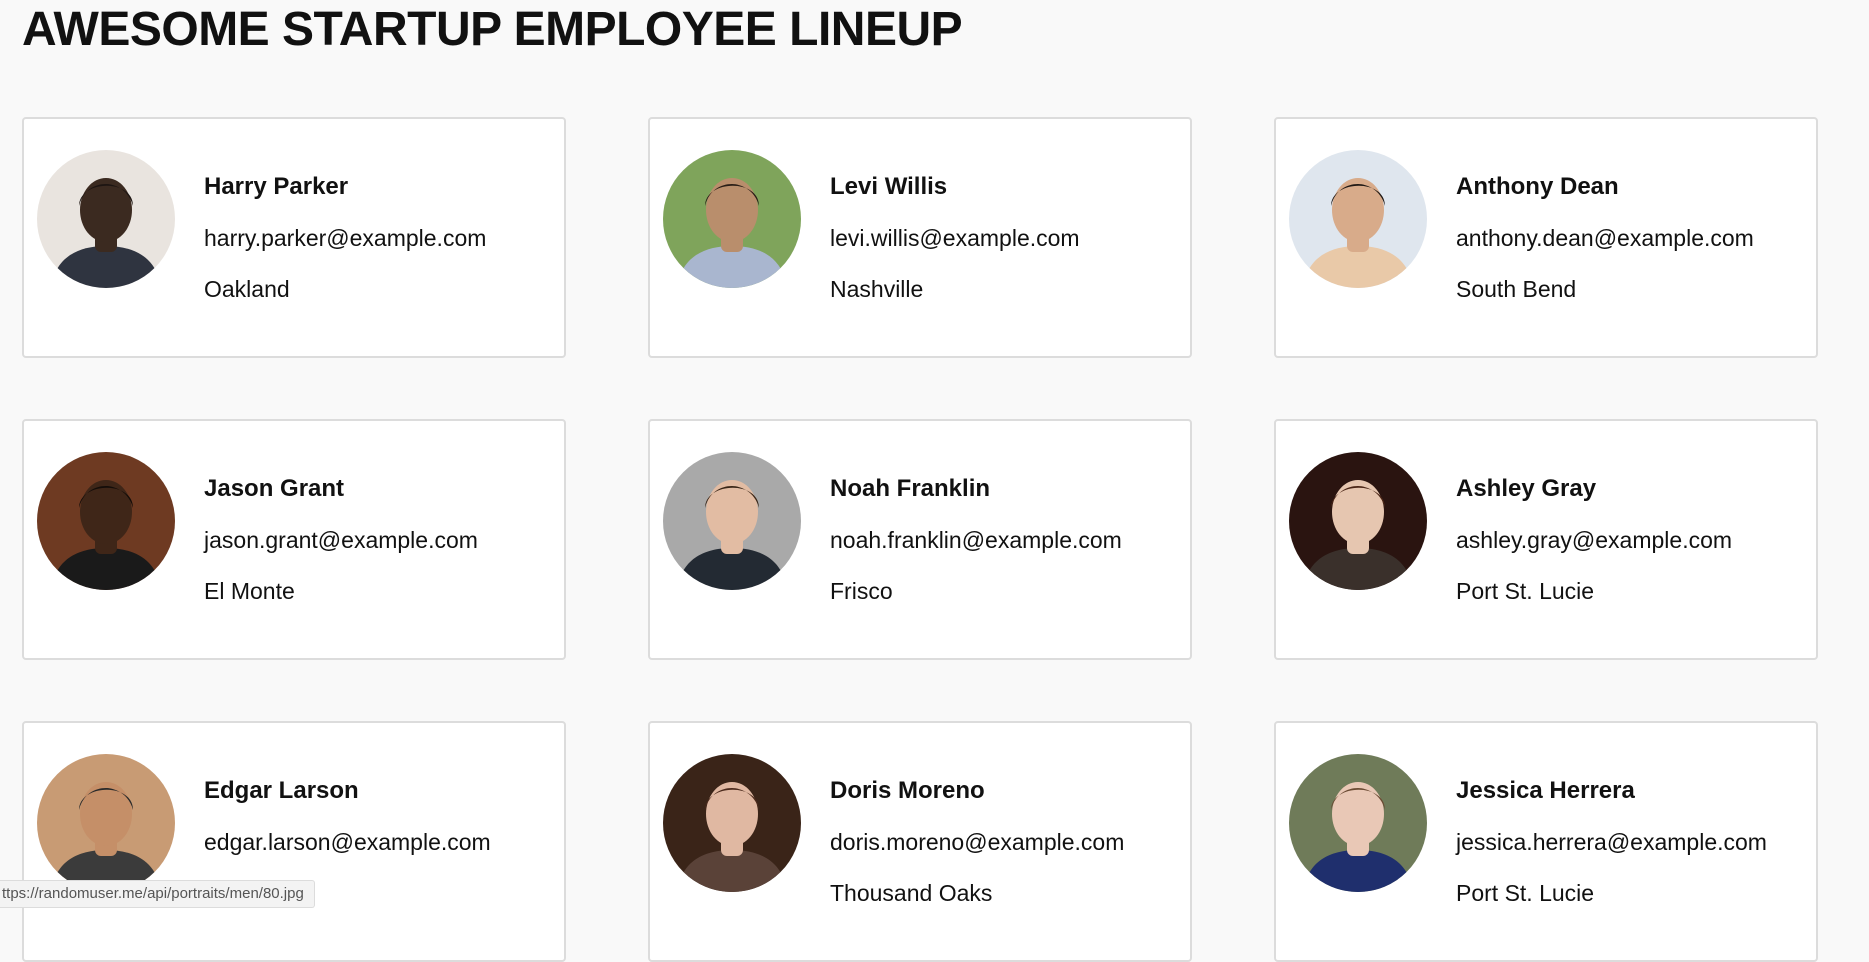  Describe the element at coordinates (492, 29) in the screenshot. I see `page-title: AWESOME STARTUP EMPLOYEE LINEUP` at that location.